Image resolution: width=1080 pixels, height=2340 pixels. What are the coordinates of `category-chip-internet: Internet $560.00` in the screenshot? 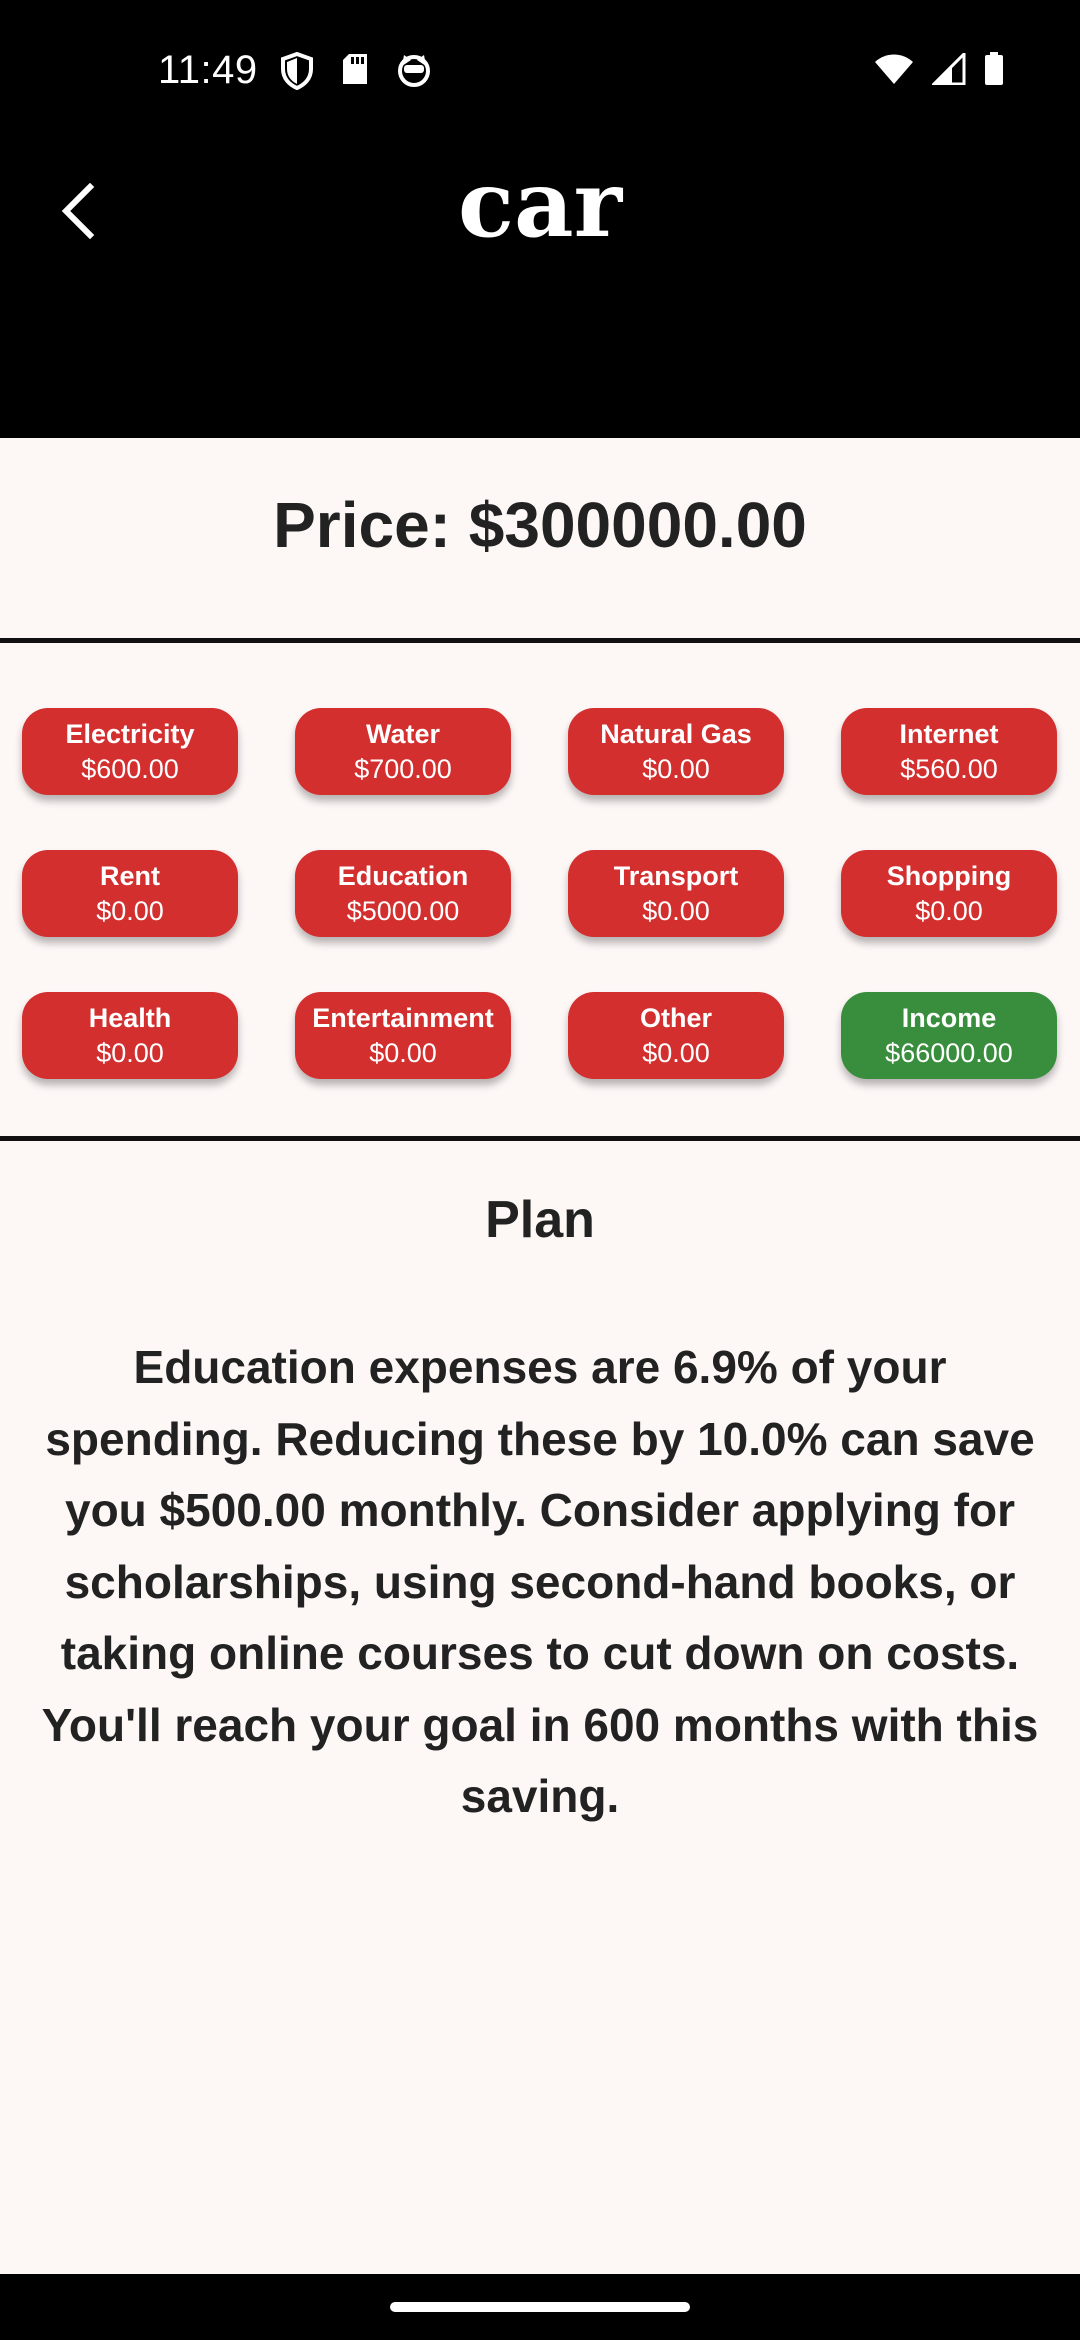 It's located at (949, 751).